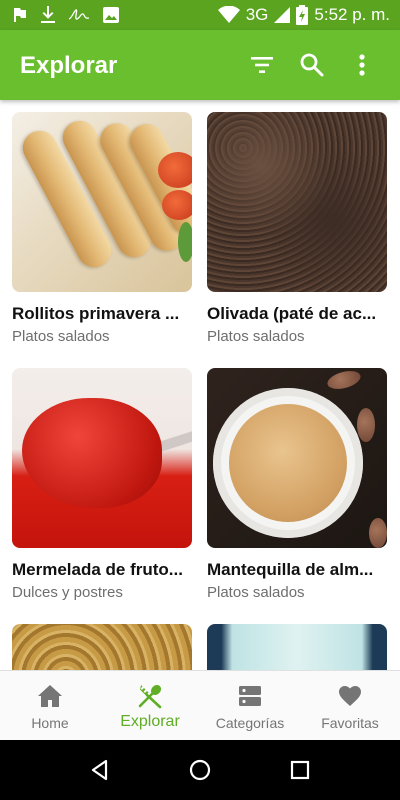 This screenshot has height=800, width=400. Describe the element at coordinates (282, 15) in the screenshot. I see `signal-icon` at that location.